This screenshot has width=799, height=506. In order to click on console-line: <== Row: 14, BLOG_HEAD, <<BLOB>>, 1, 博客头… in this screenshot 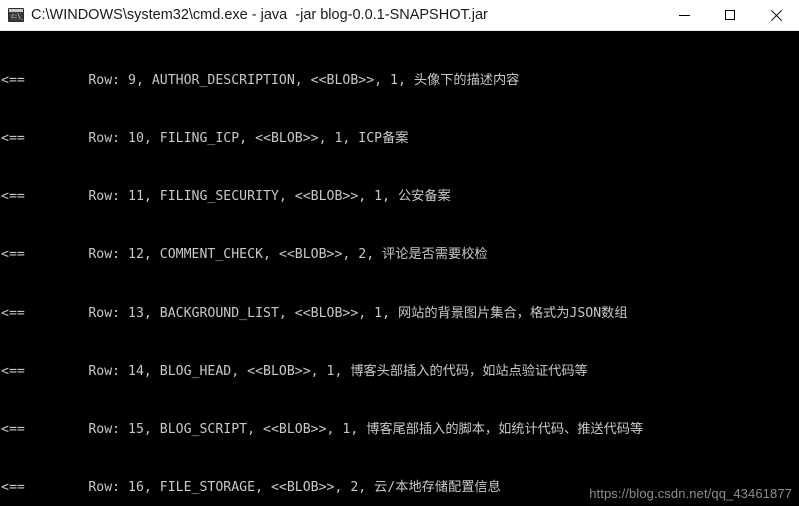, I will do `click(294, 371)`.